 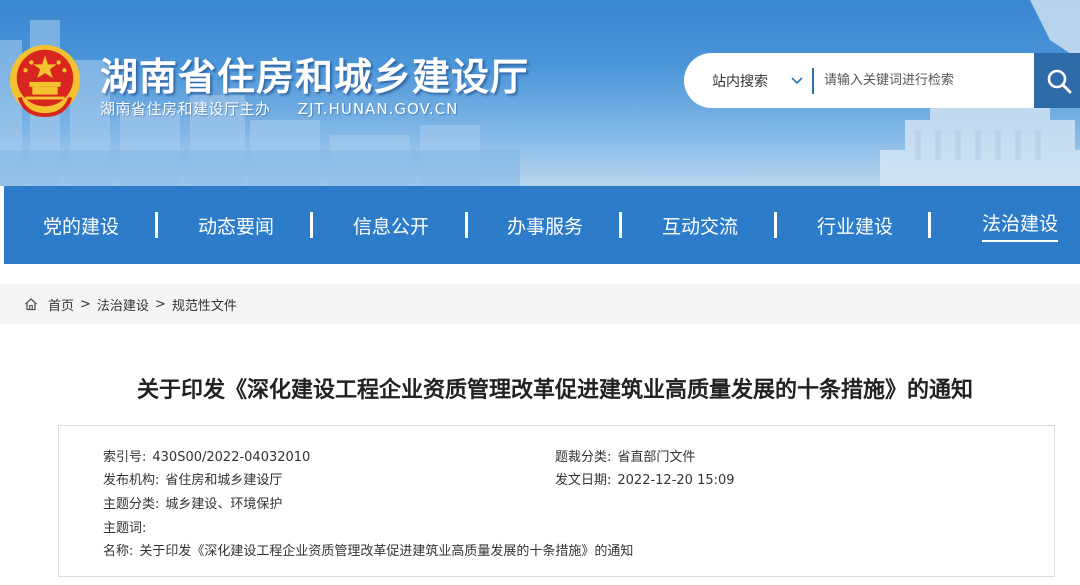 I want to click on meta-value: 430S00/2022-04032010, so click(x=231, y=457).